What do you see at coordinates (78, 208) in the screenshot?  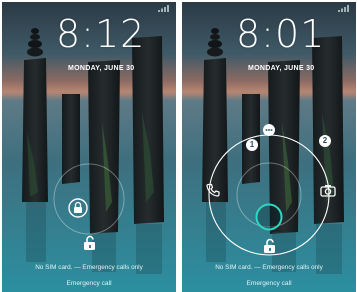 I see `lock-icon` at bounding box center [78, 208].